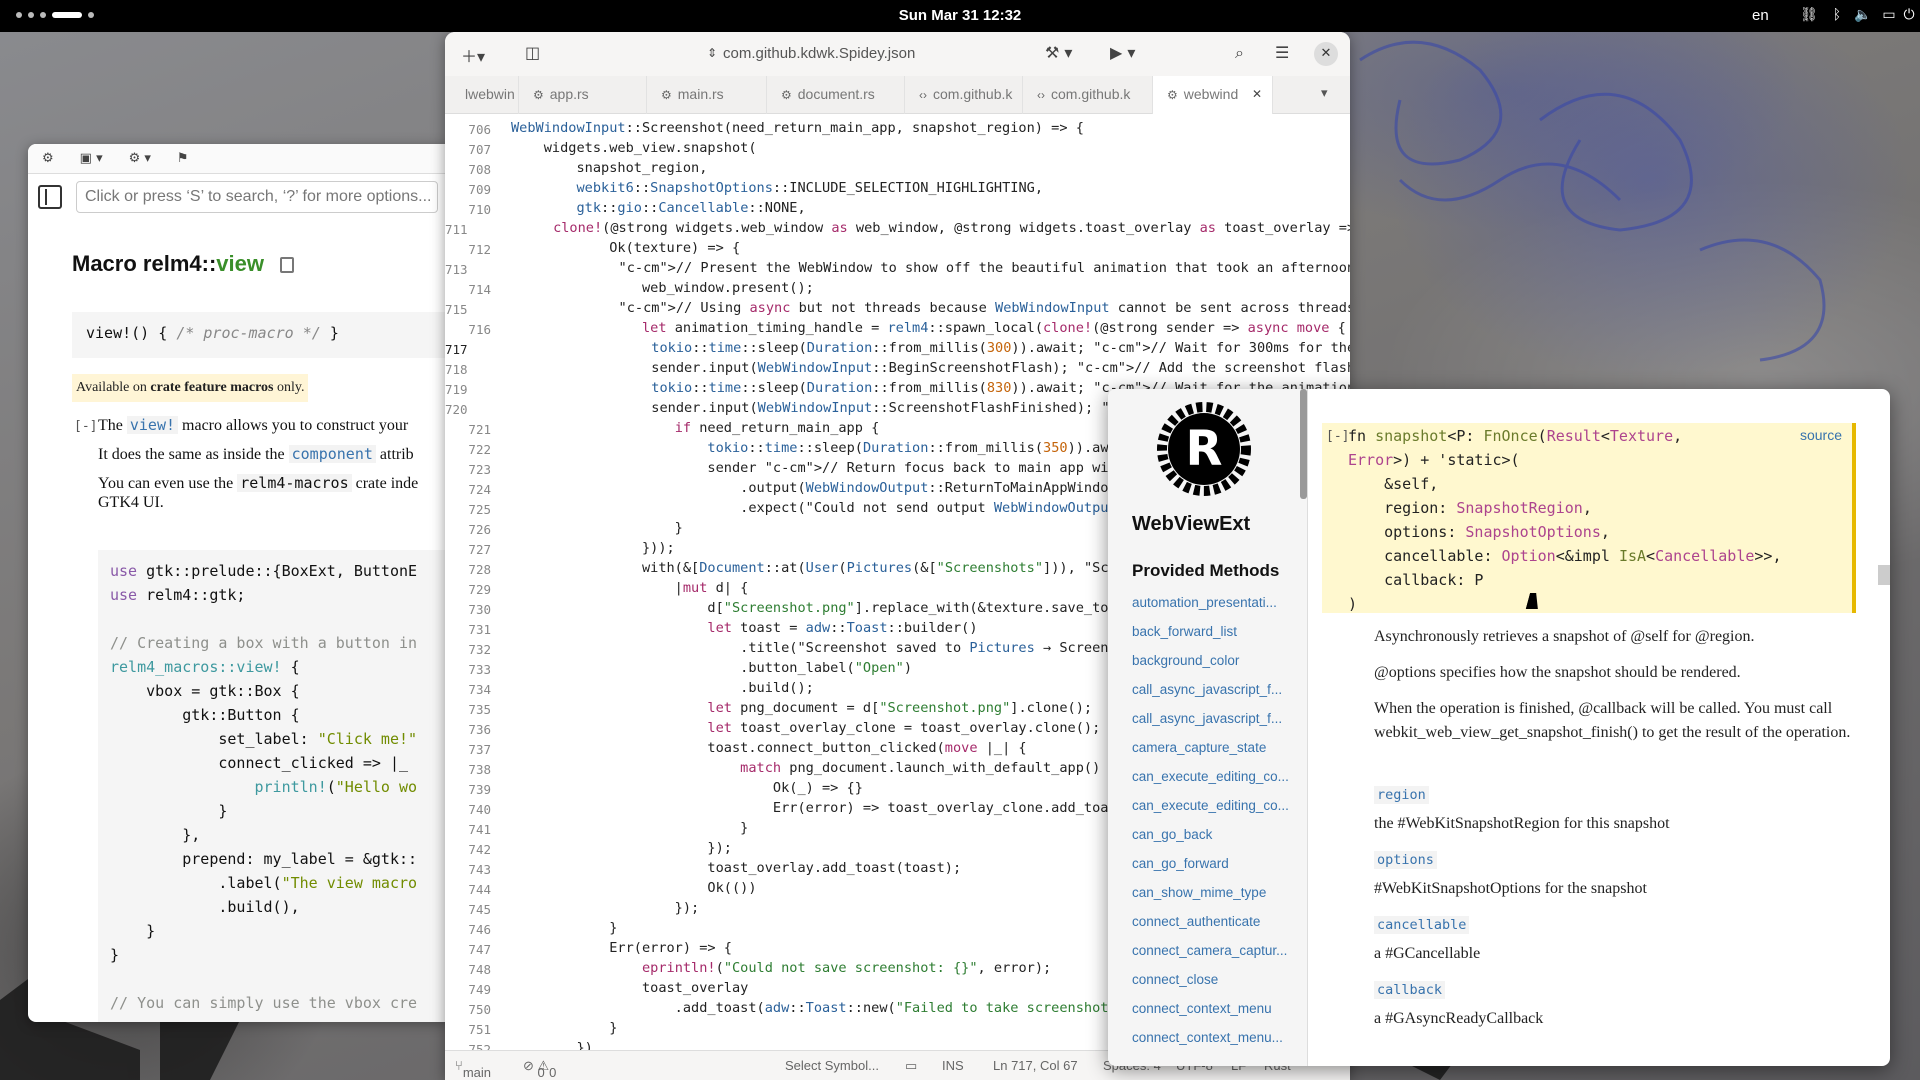 The height and width of the screenshot is (1080, 1920). Describe the element at coordinates (1282, 52) in the screenshot. I see `menu-icon: ☰` at that location.